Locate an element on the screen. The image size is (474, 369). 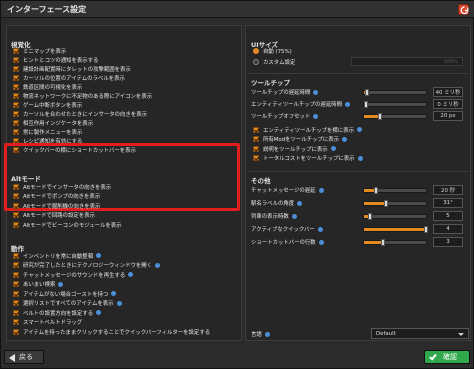
visual-option: 鉄道区間の可視化を表示 is located at coordinates (47, 86).